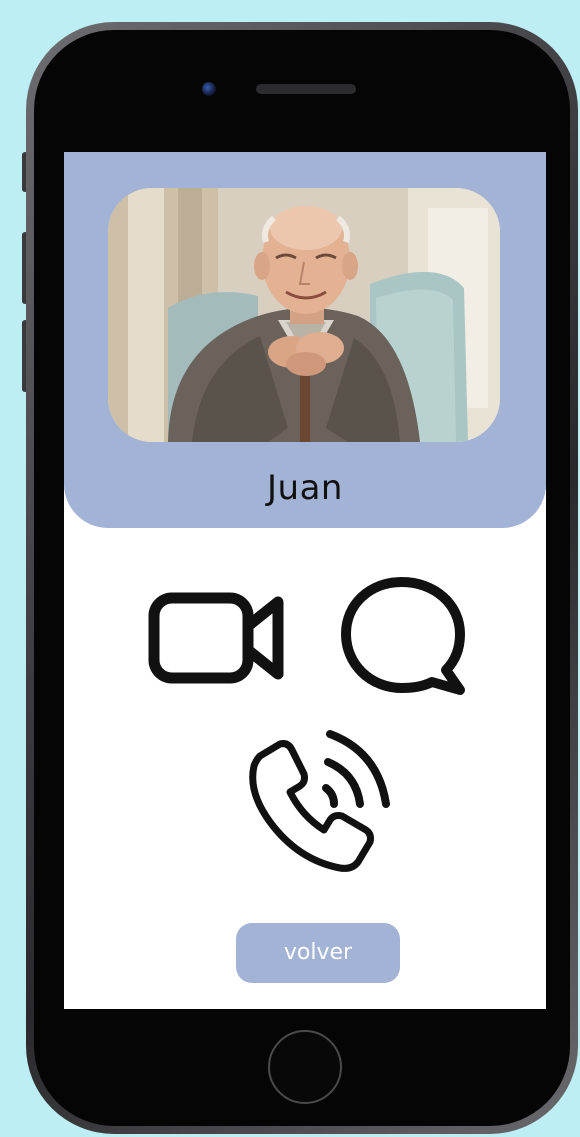  Describe the element at coordinates (318, 953) in the screenshot. I see `back-button: volver` at that location.